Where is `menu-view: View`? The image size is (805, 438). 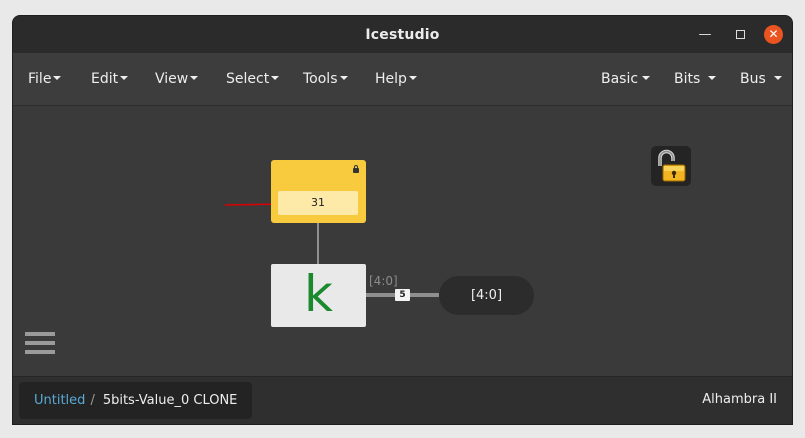 menu-view: View is located at coordinates (177, 79).